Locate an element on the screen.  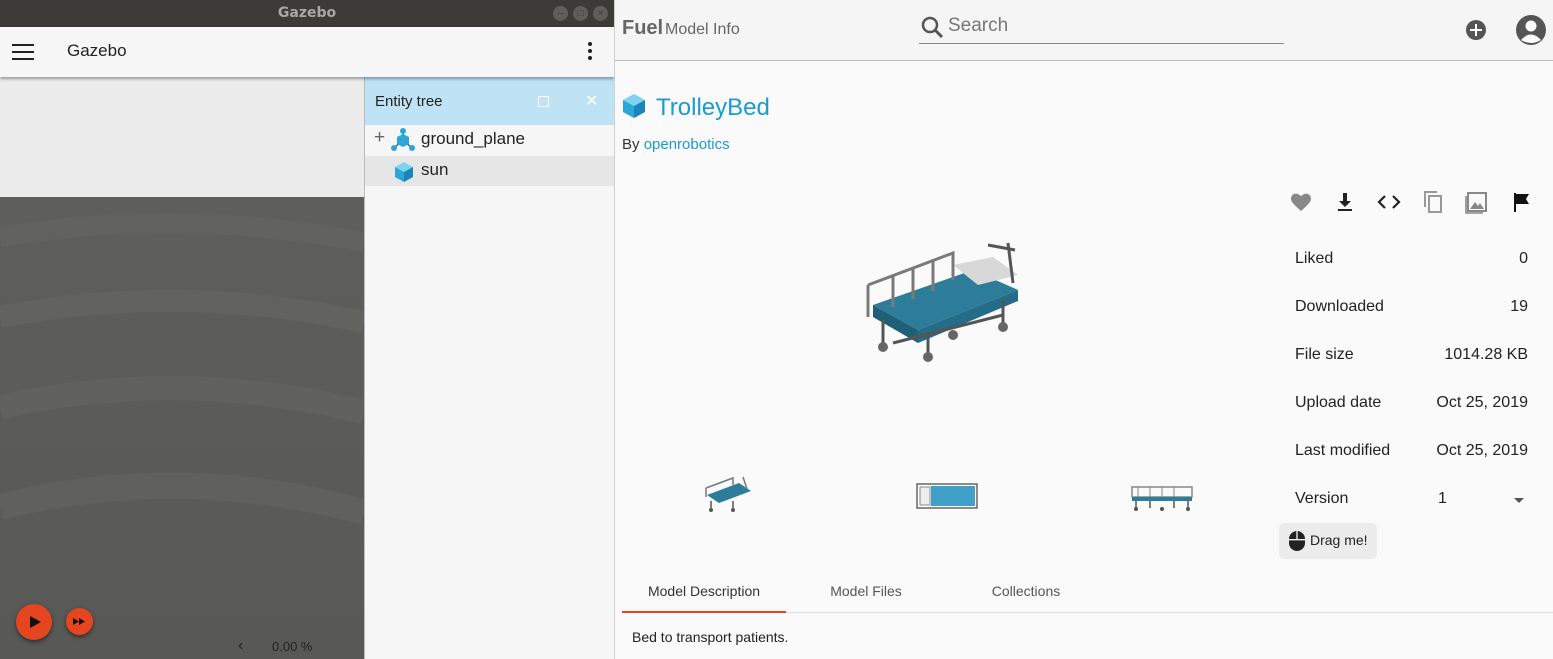
minimize-icon: – is located at coordinates (560, 13).